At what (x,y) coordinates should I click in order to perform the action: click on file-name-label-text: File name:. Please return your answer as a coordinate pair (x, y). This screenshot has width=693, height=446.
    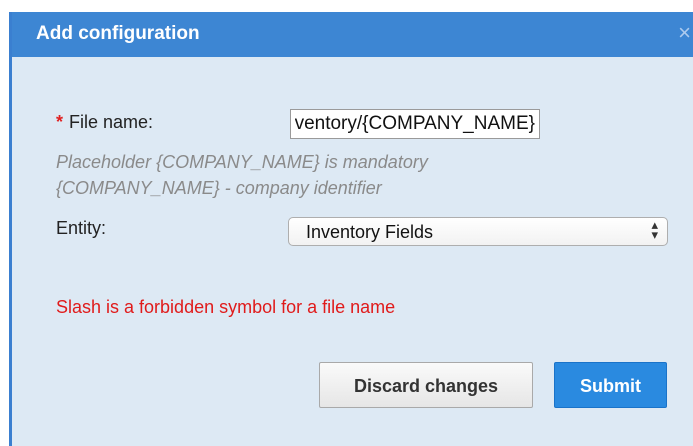
    Looking at the image, I should click on (111, 122).